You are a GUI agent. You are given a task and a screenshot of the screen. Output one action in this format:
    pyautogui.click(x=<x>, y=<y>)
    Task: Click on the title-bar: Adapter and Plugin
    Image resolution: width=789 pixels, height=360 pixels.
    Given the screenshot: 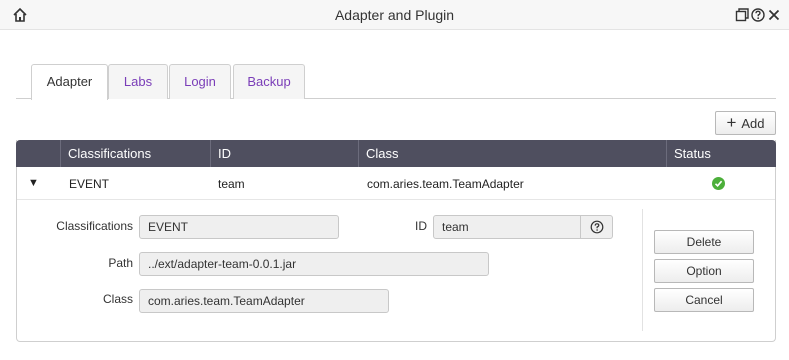 What is the action you would take?
    pyautogui.click(x=394, y=15)
    